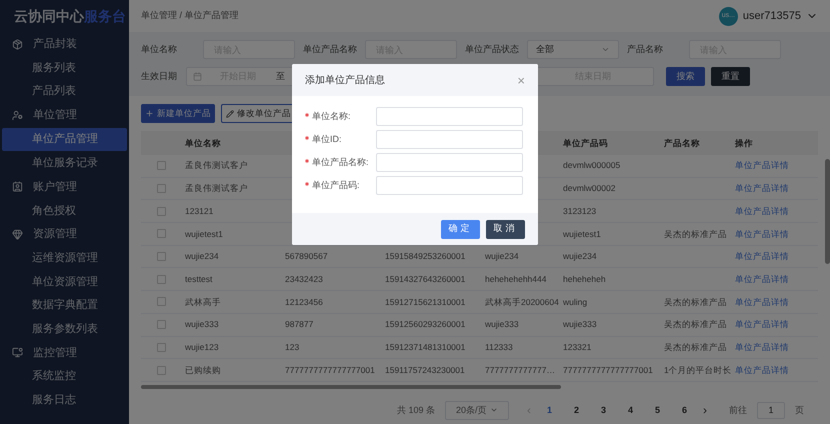 This screenshot has height=424, width=830. What do you see at coordinates (203, 369) in the screenshot?
I see `table-cell: 已购续购` at bounding box center [203, 369].